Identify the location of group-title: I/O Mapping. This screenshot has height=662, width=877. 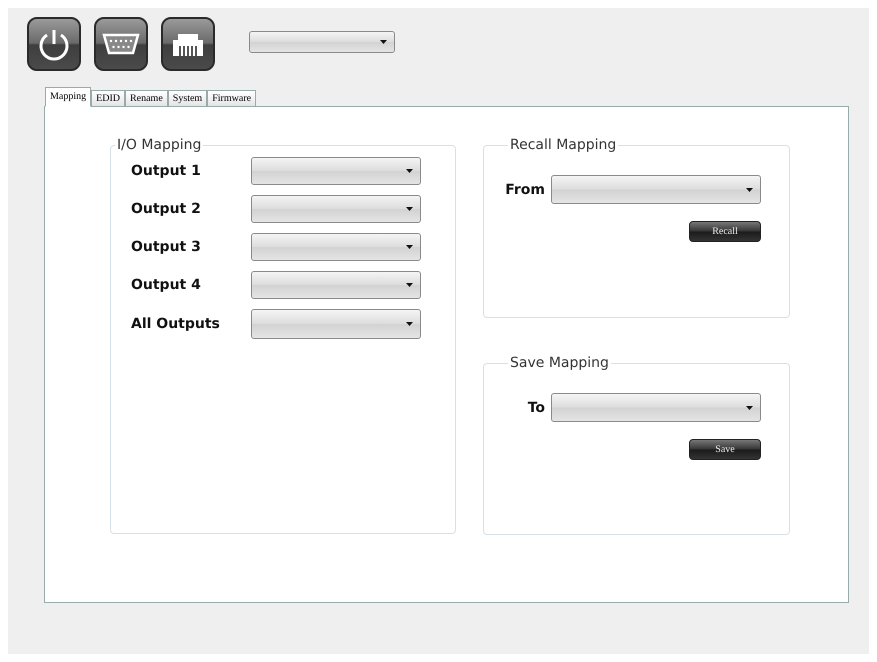
(159, 145).